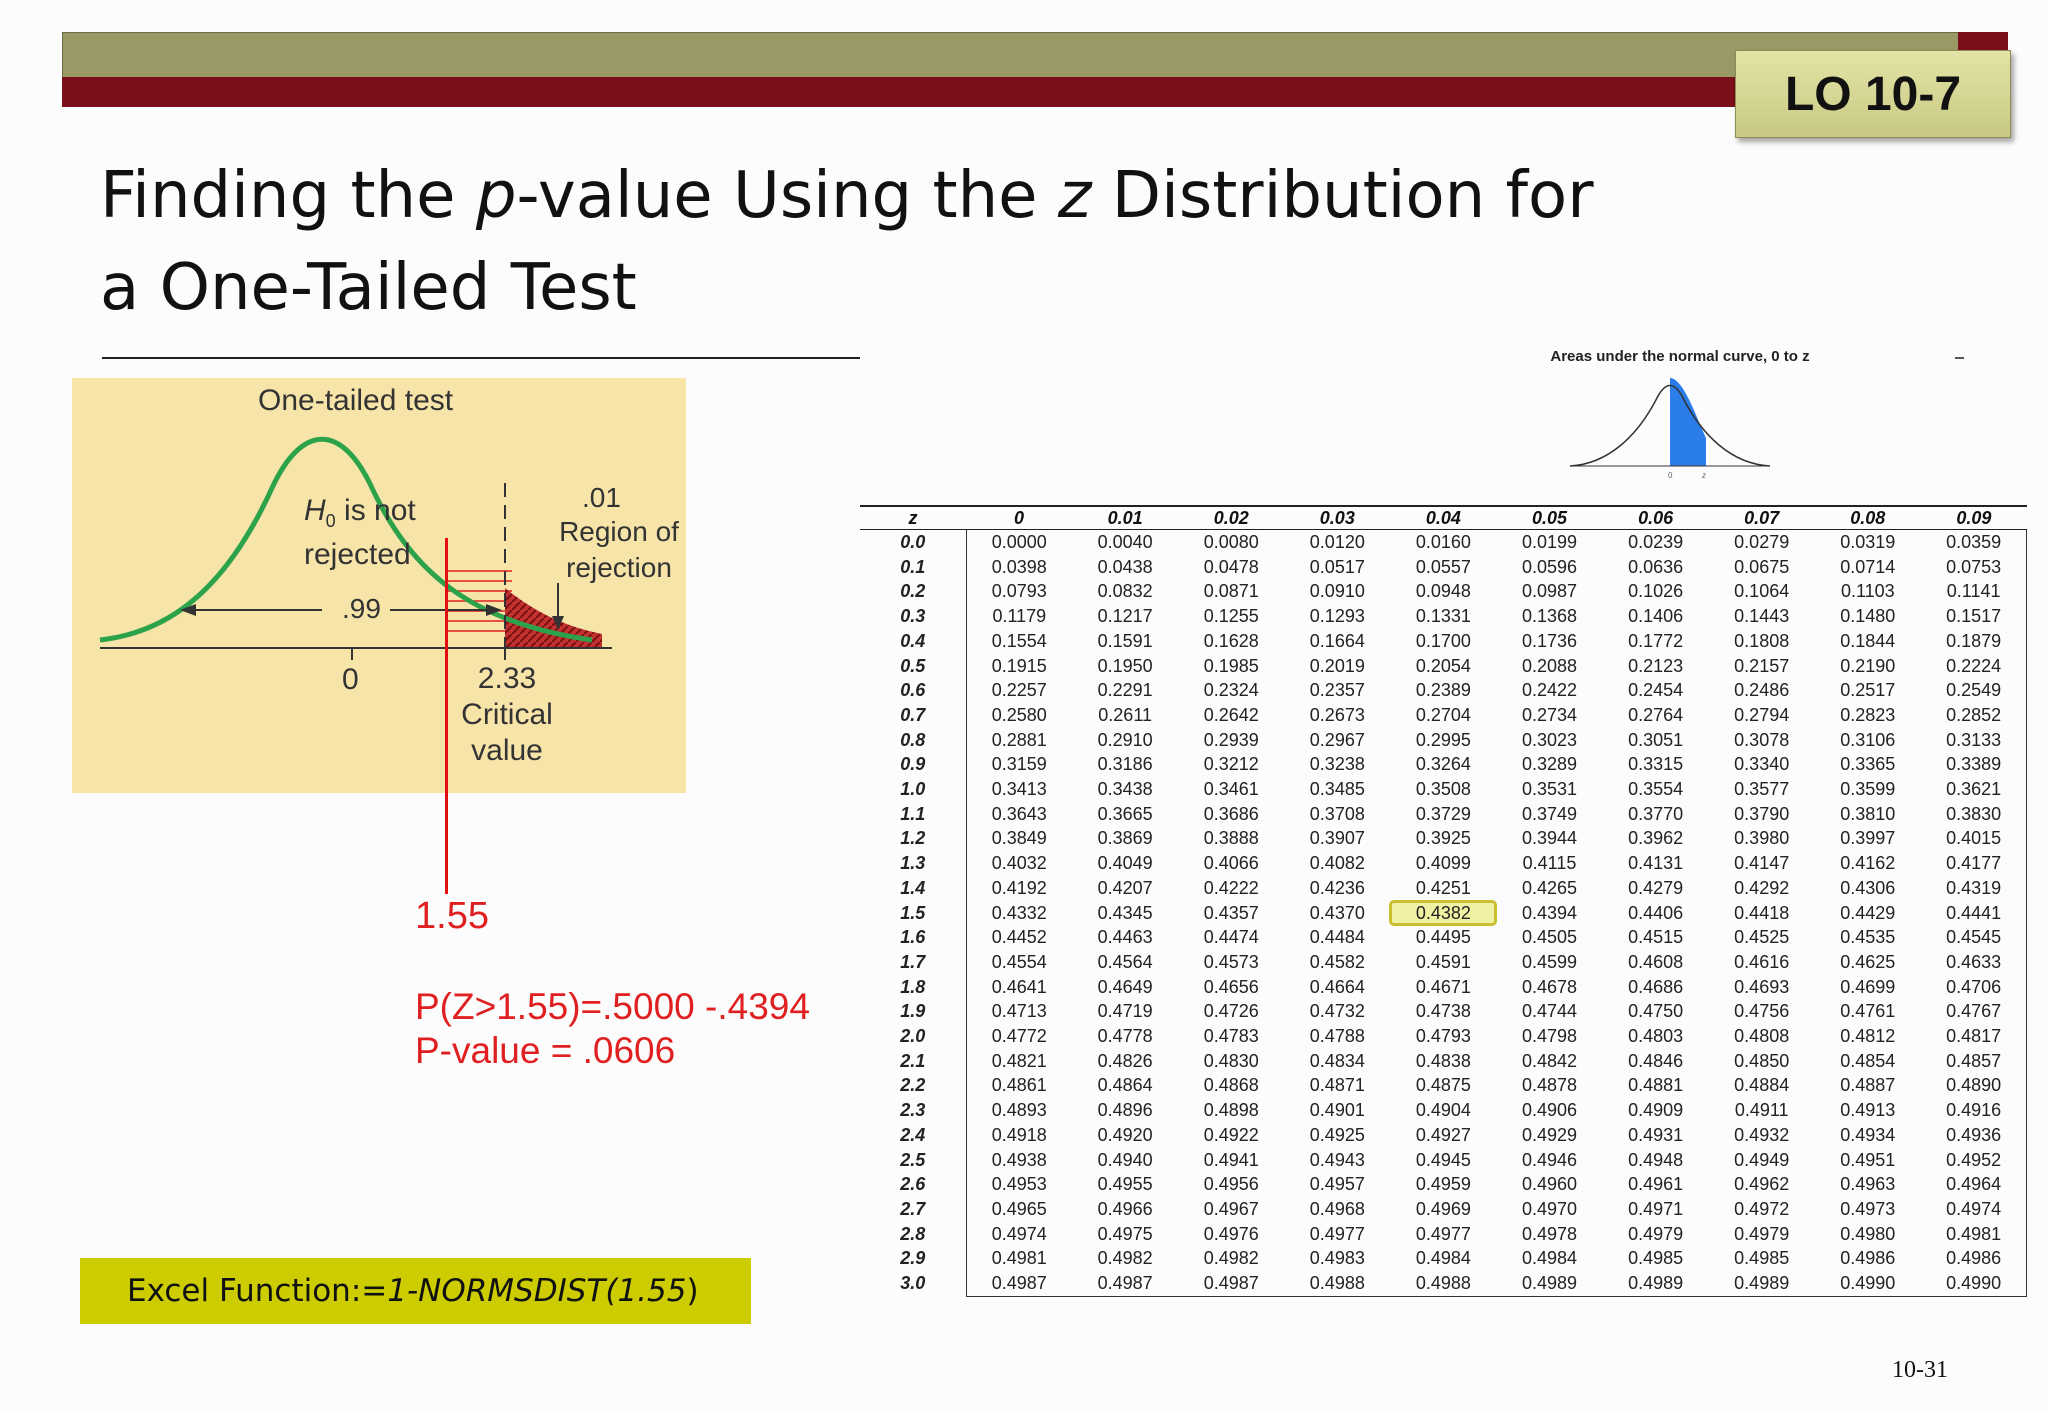 The width and height of the screenshot is (2048, 1411). What do you see at coordinates (1231, 838) in the screenshot?
I see `table-cell: 0.3888` at bounding box center [1231, 838].